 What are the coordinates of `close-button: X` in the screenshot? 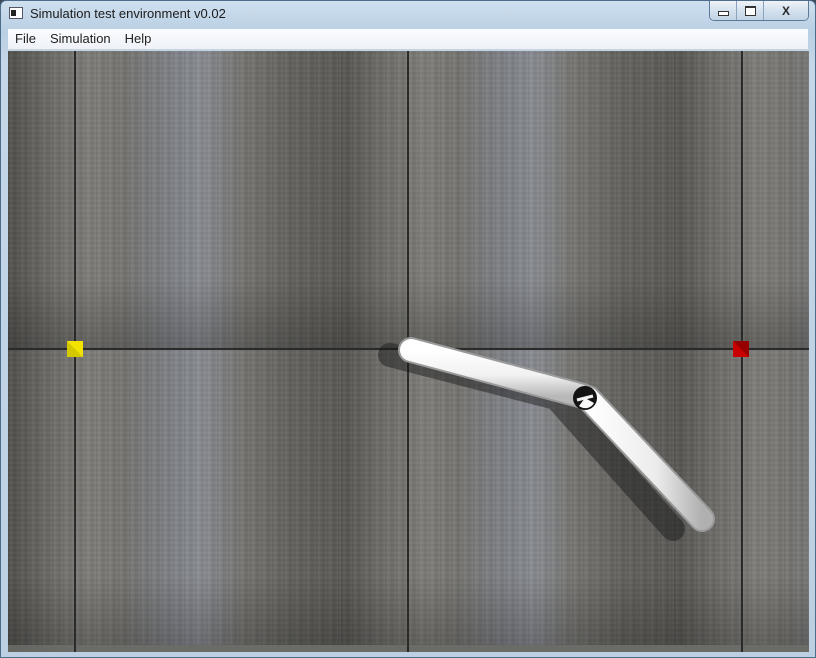 It's located at (786, 10).